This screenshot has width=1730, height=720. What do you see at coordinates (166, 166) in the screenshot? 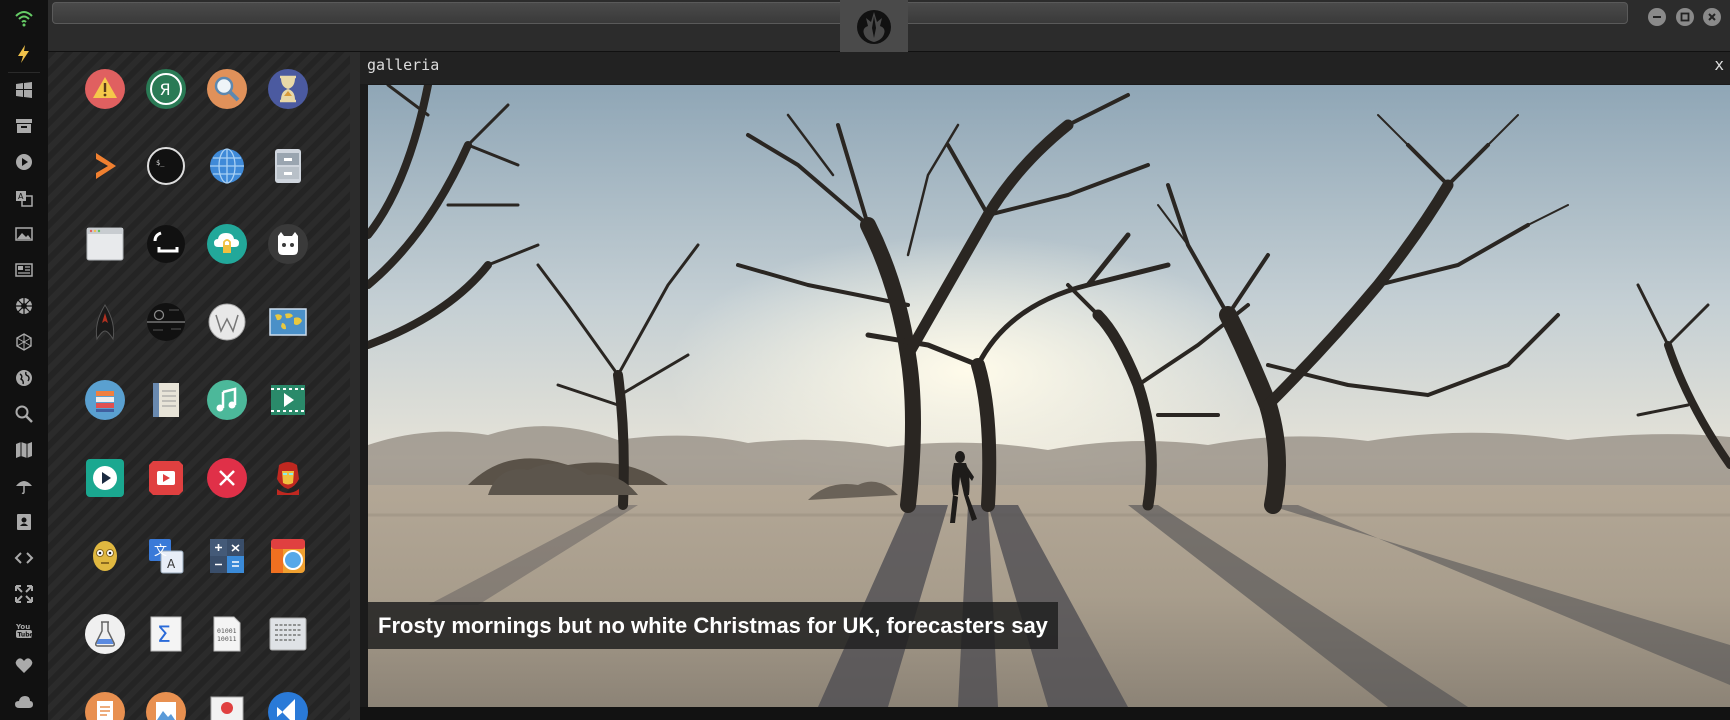
I see `terminal-app-icon: $_` at bounding box center [166, 166].